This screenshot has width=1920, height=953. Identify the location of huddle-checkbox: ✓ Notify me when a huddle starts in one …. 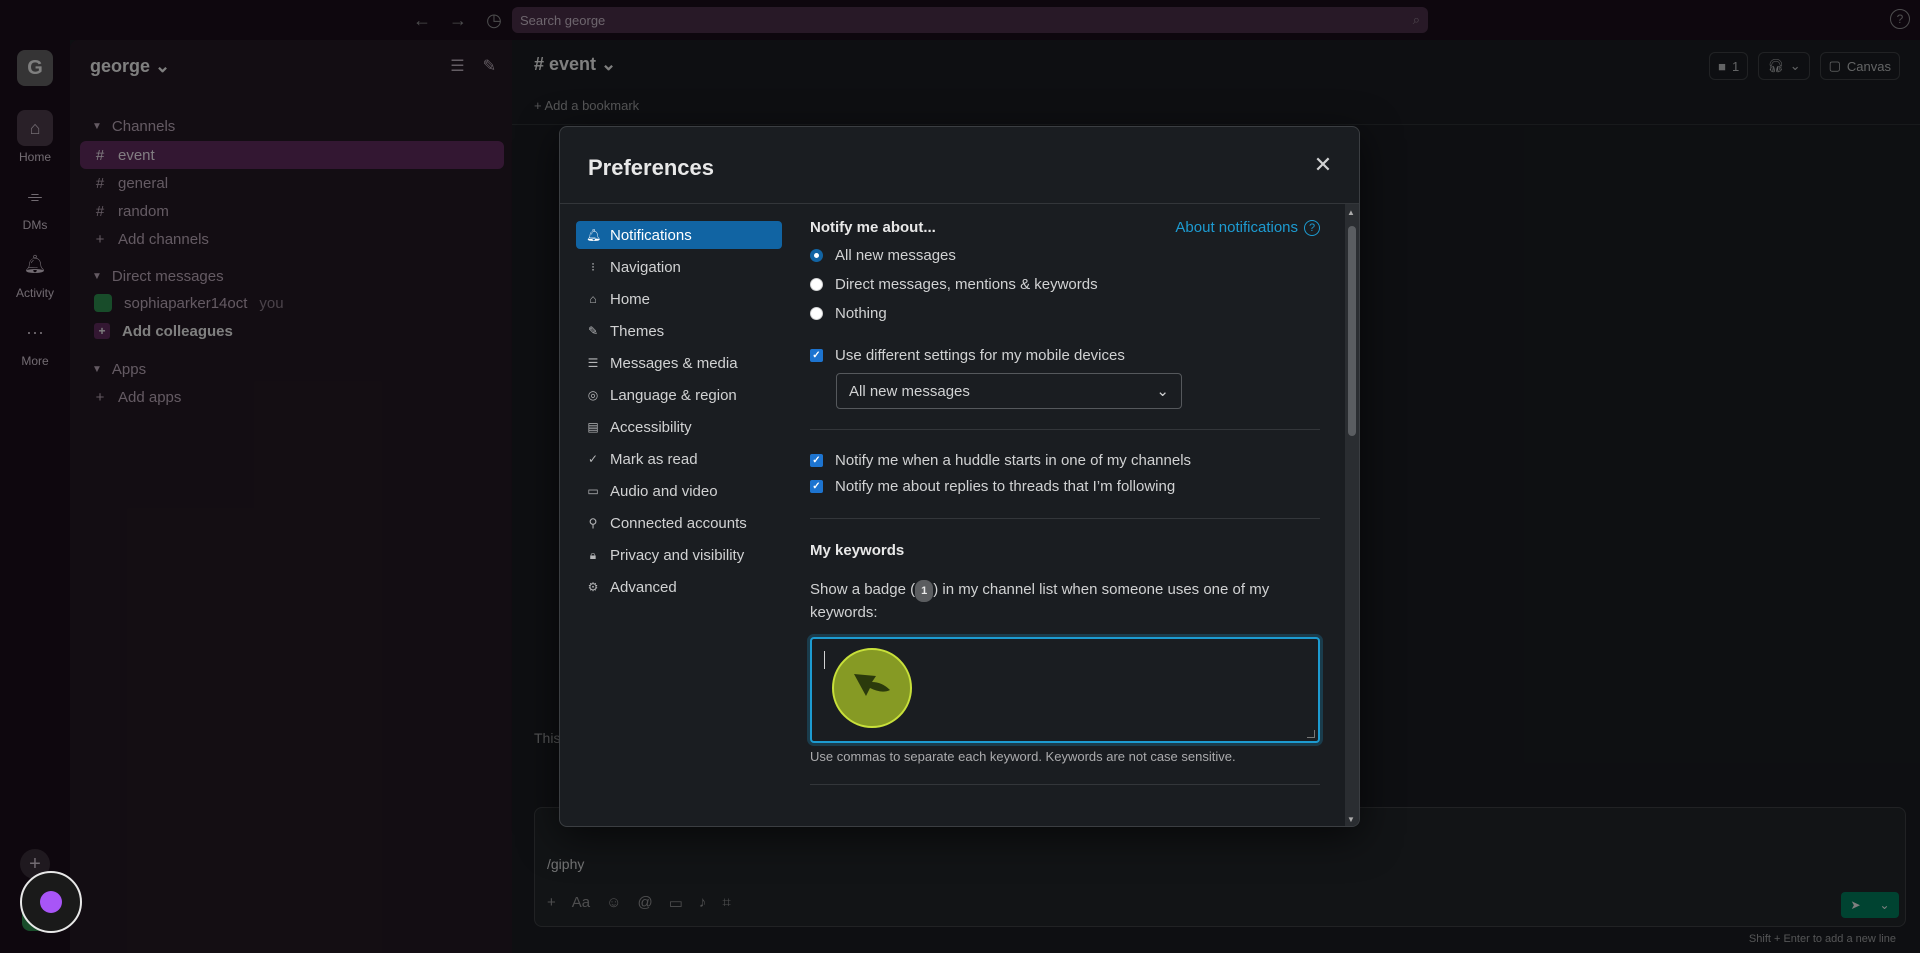
(1065, 460).